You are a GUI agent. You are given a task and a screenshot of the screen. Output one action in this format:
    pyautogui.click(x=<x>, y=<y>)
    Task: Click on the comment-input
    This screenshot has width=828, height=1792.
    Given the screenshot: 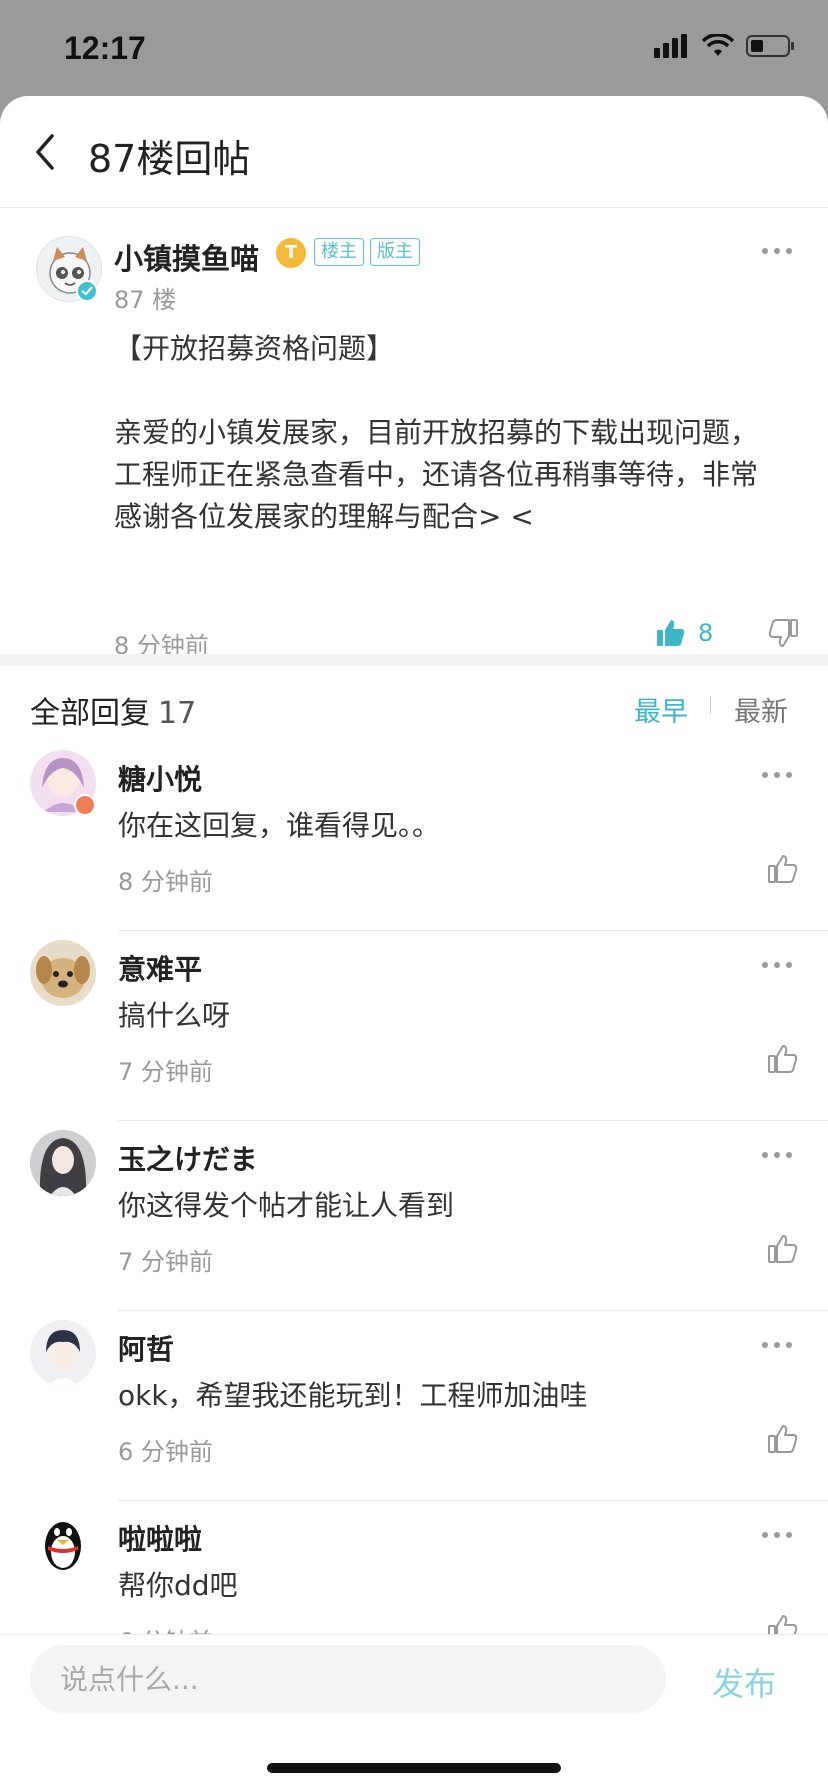 What is the action you would take?
    pyautogui.click(x=348, y=1679)
    